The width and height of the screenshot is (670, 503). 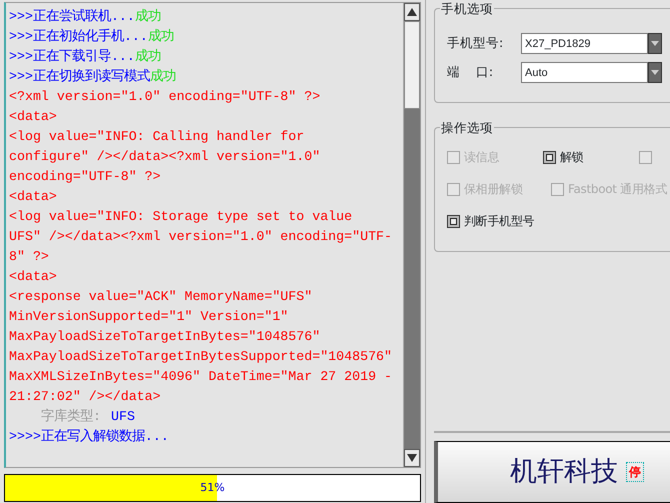 I want to click on field-value: UFS, so click(x=122, y=416).